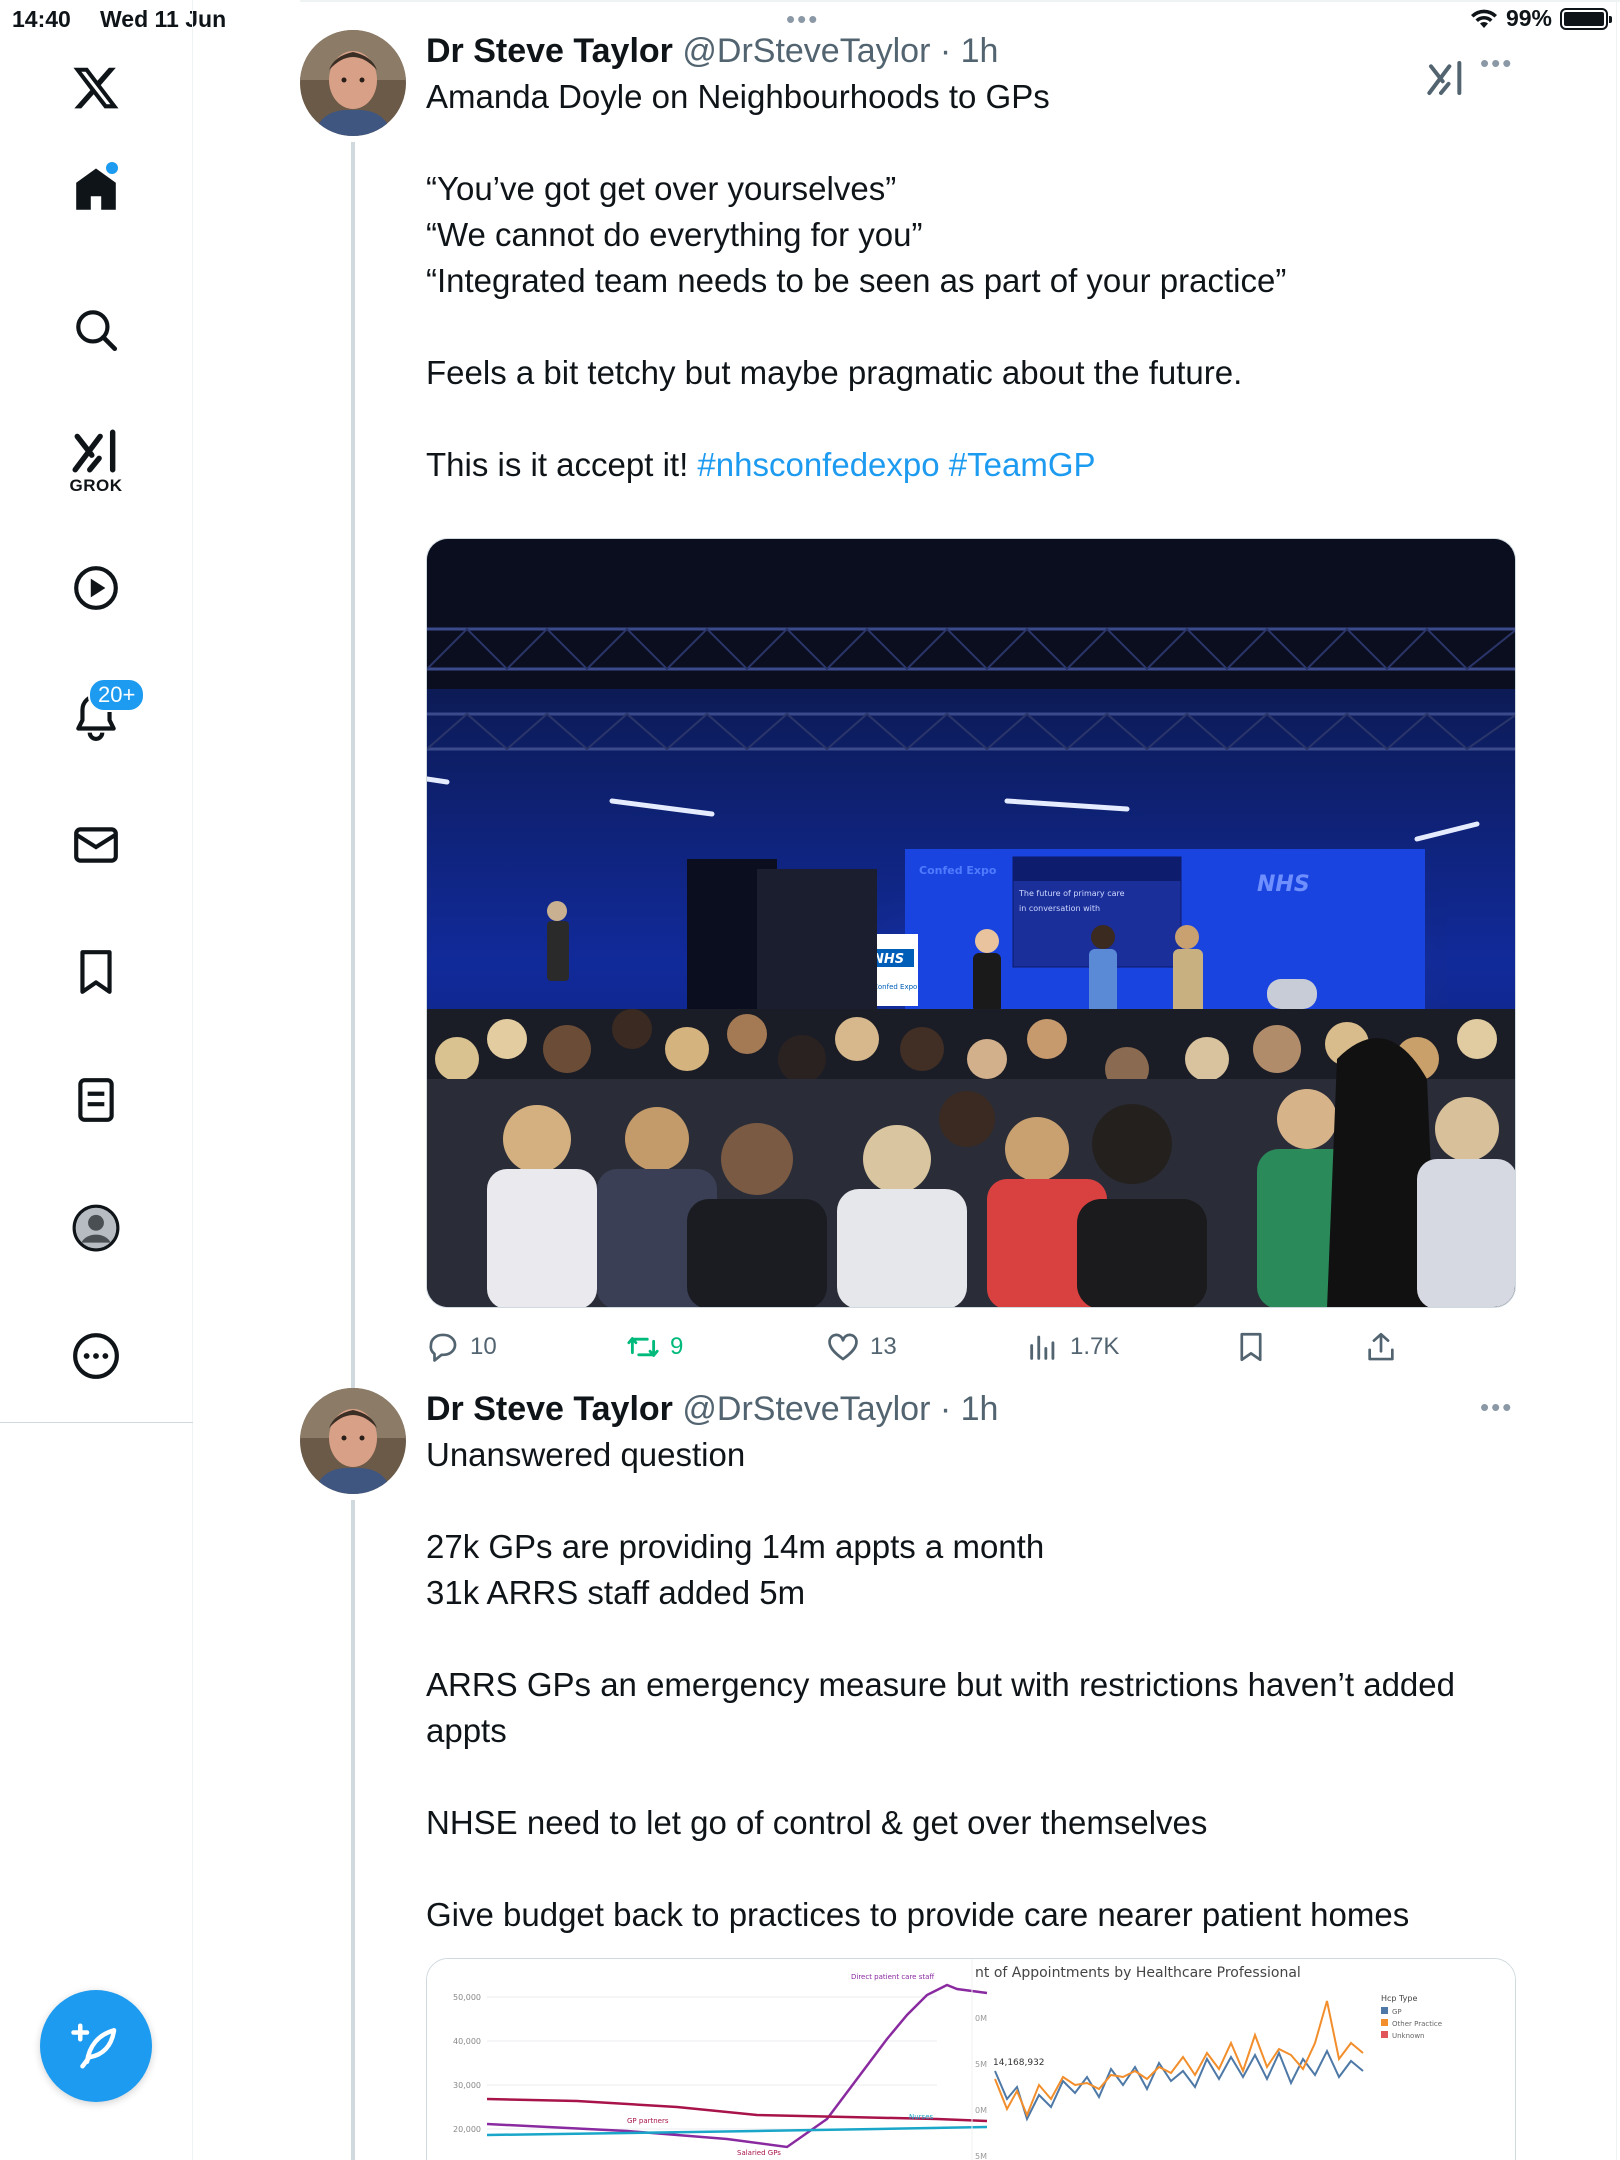 The width and height of the screenshot is (1620, 2160). Describe the element at coordinates (861, 1347) in the screenshot. I see `like-button: 13` at that location.